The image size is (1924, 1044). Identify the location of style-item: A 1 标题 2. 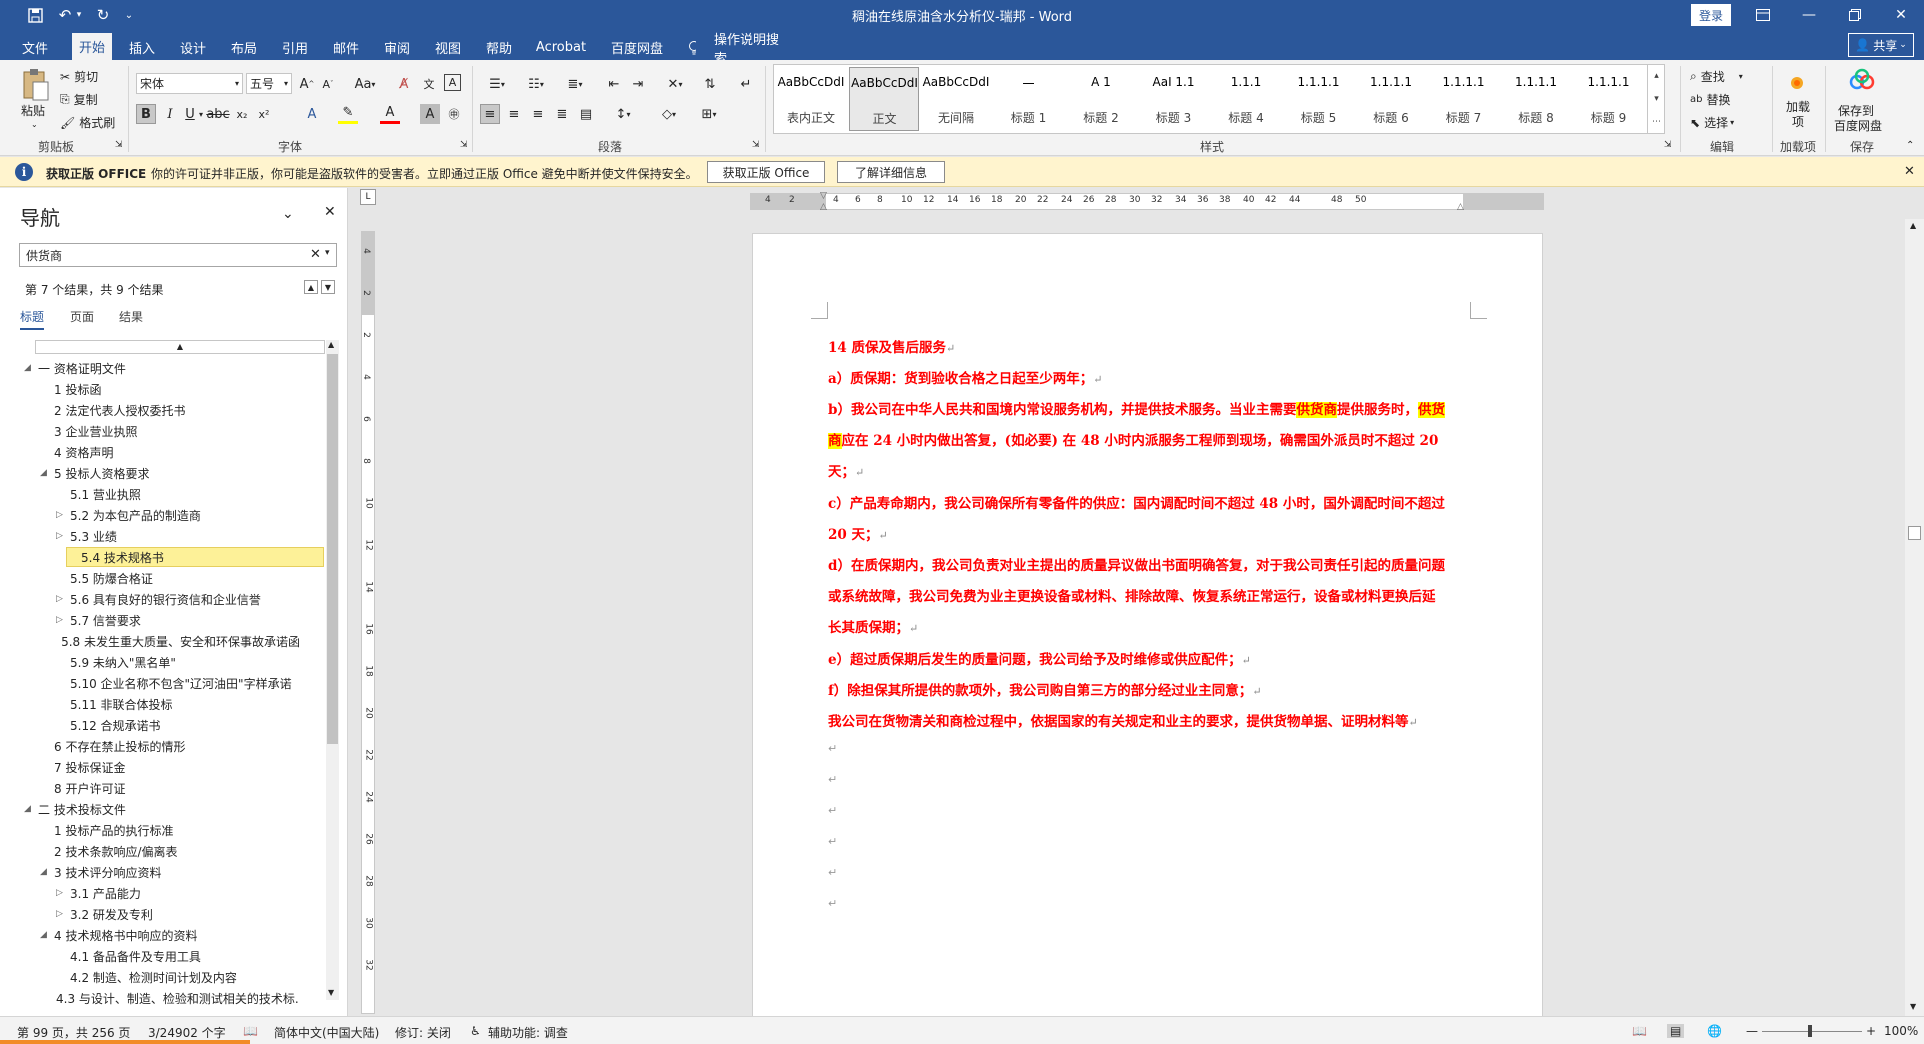
(1101, 99).